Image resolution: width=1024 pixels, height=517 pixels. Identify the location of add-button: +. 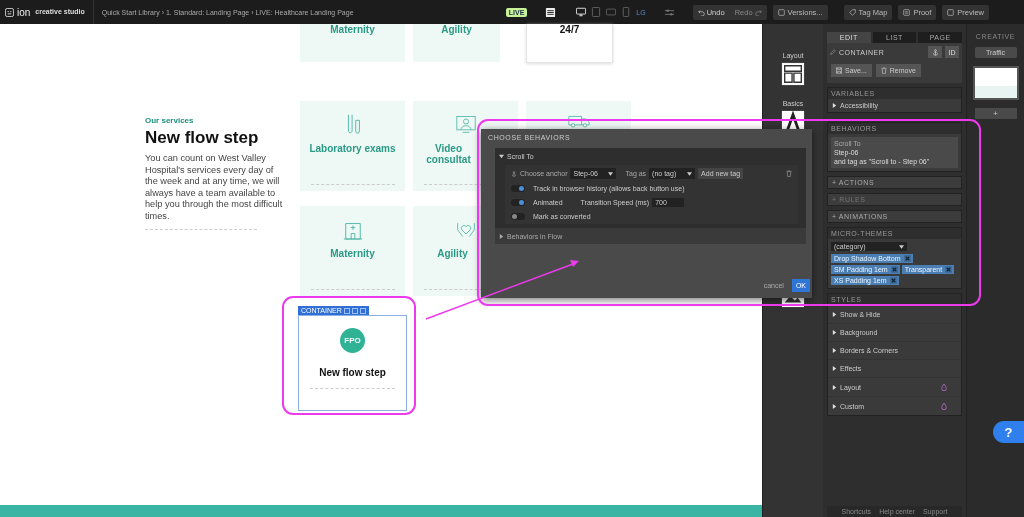
(995, 113).